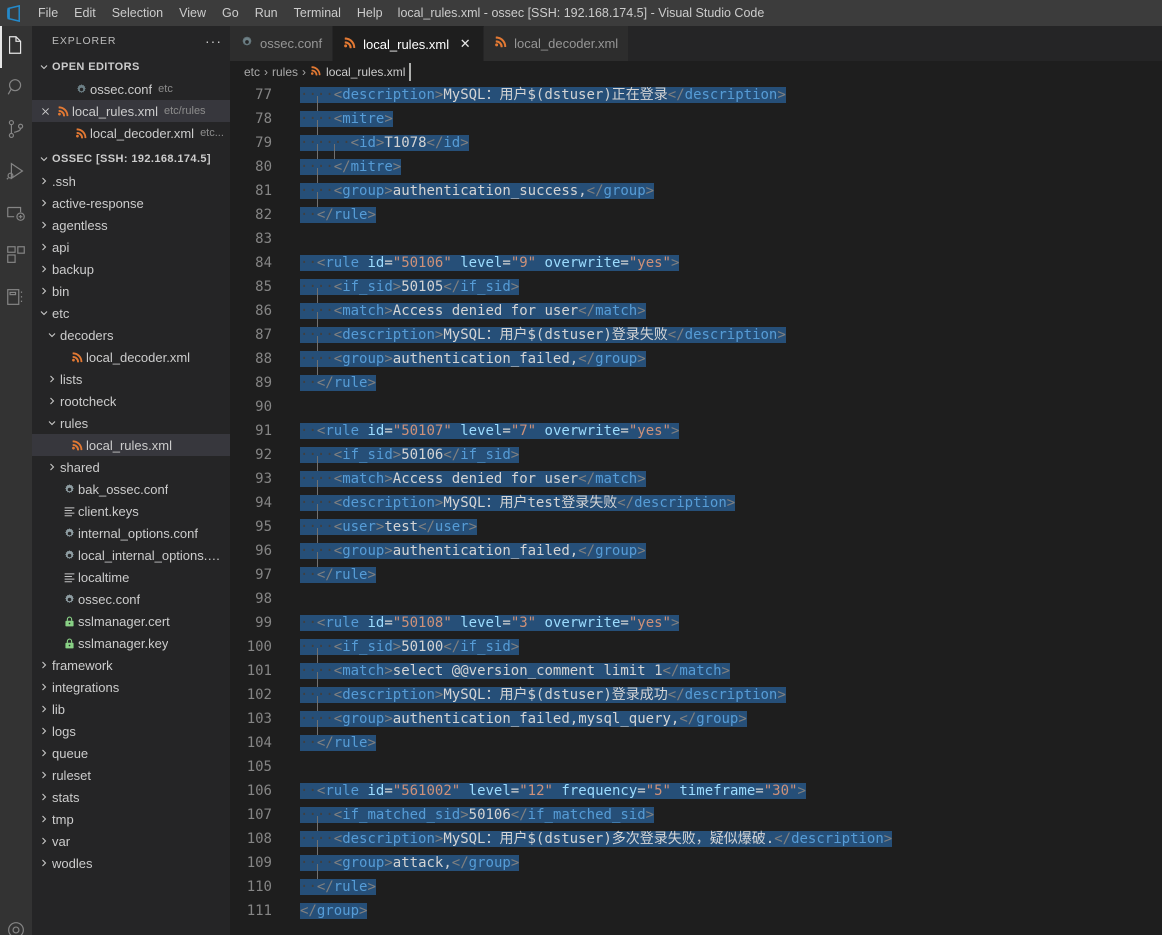 The width and height of the screenshot is (1162, 935). Describe the element at coordinates (317, 13) in the screenshot. I see `menu-terminal: Terminal` at that location.